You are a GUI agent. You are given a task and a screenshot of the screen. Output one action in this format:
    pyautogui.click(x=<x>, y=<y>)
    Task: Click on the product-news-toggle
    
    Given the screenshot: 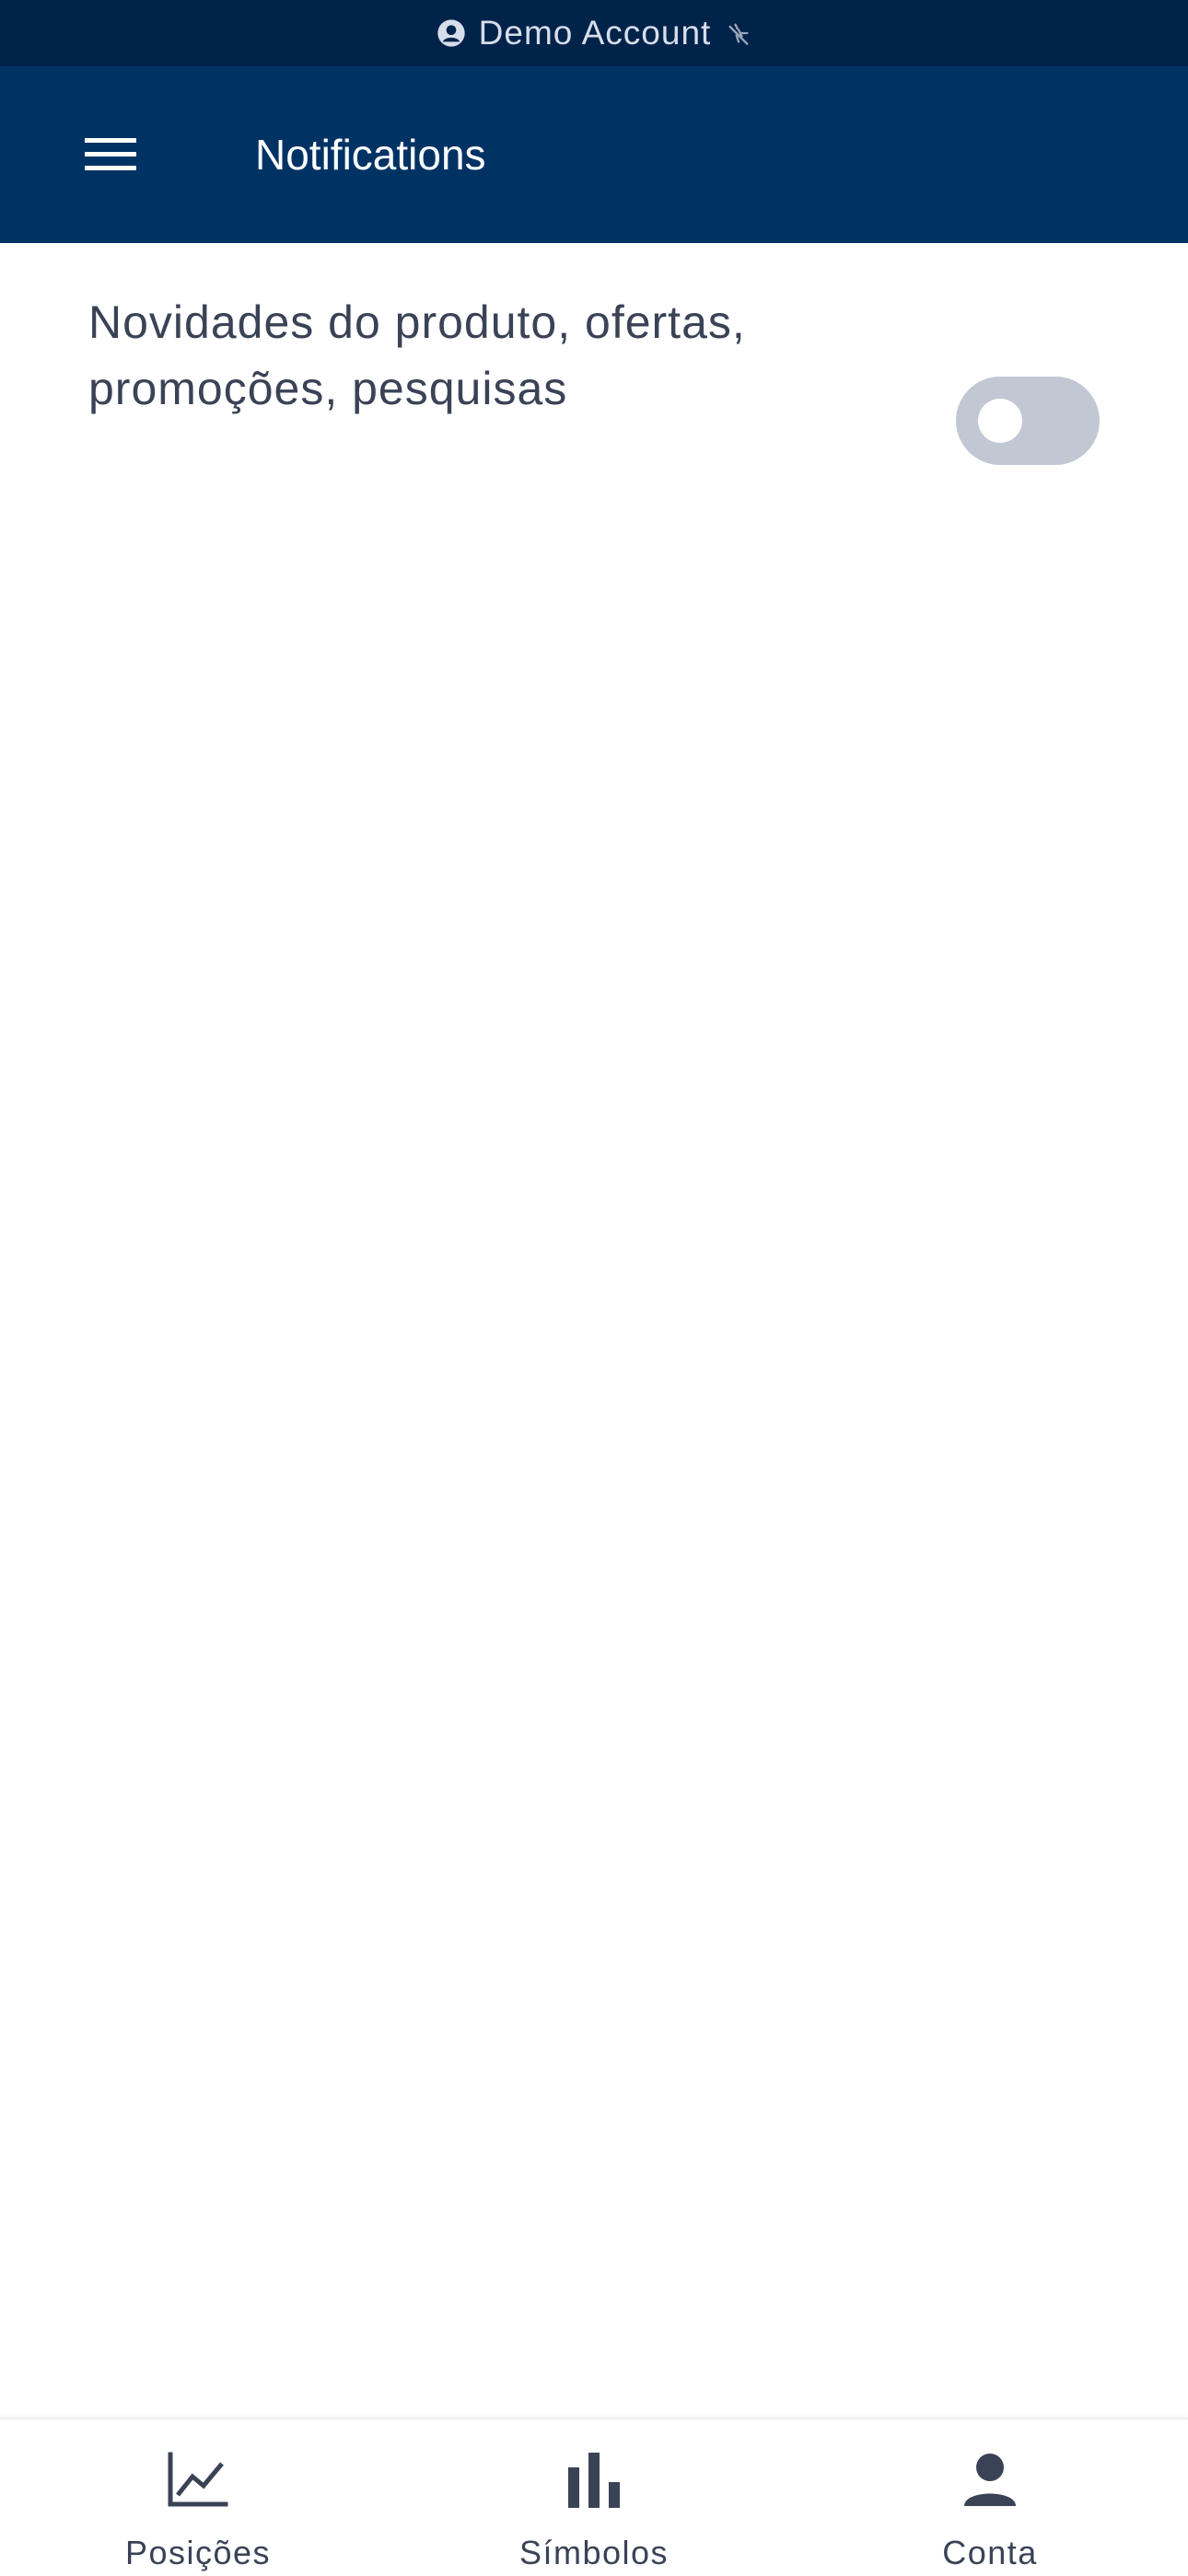 What is the action you would take?
    pyautogui.click(x=1028, y=421)
    